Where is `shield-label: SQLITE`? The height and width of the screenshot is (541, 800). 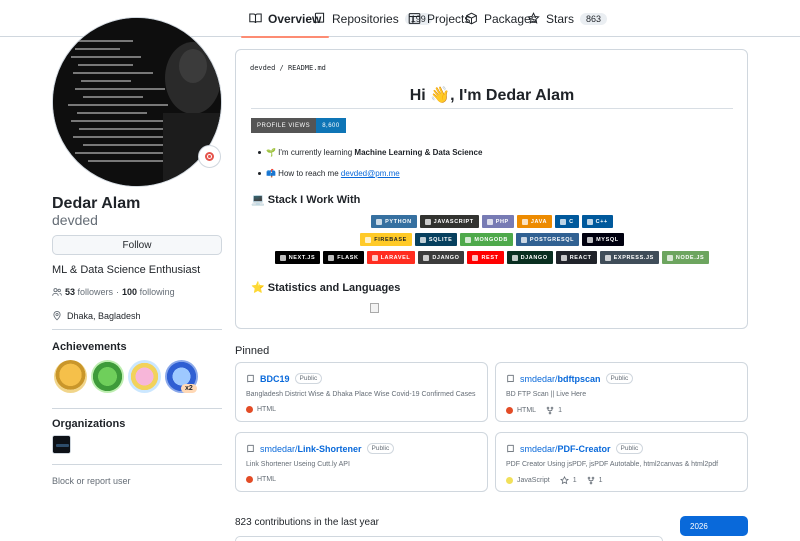 shield-label: SQLITE is located at coordinates (440, 239).